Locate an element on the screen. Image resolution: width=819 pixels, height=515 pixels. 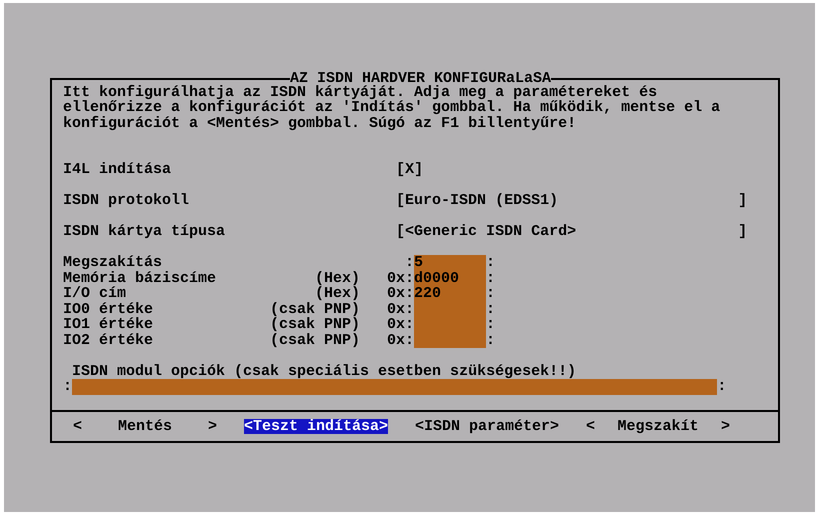
module-options-label: ISDN modul opciók (csak speciális esetben szükségesek!!) is located at coordinates (325, 371).